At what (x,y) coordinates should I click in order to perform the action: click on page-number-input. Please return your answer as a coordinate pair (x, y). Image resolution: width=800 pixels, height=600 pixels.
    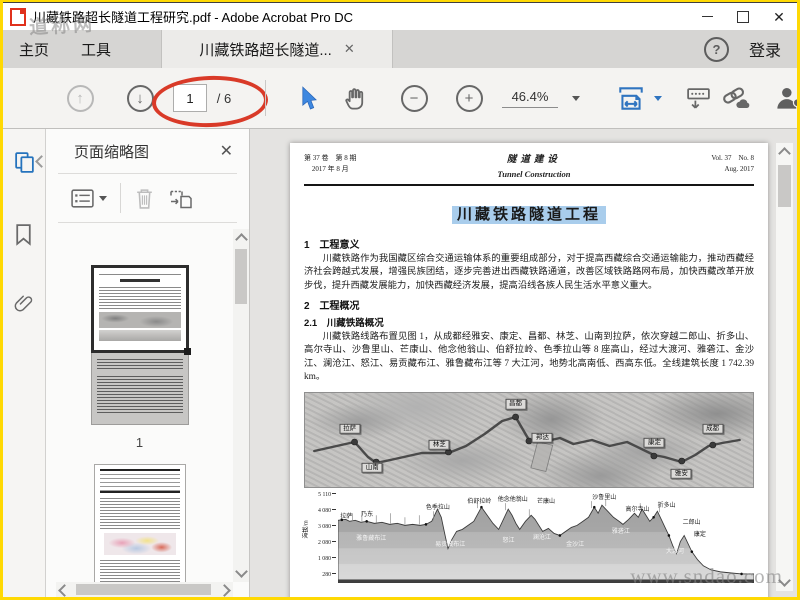
    Looking at the image, I should click on (190, 98).